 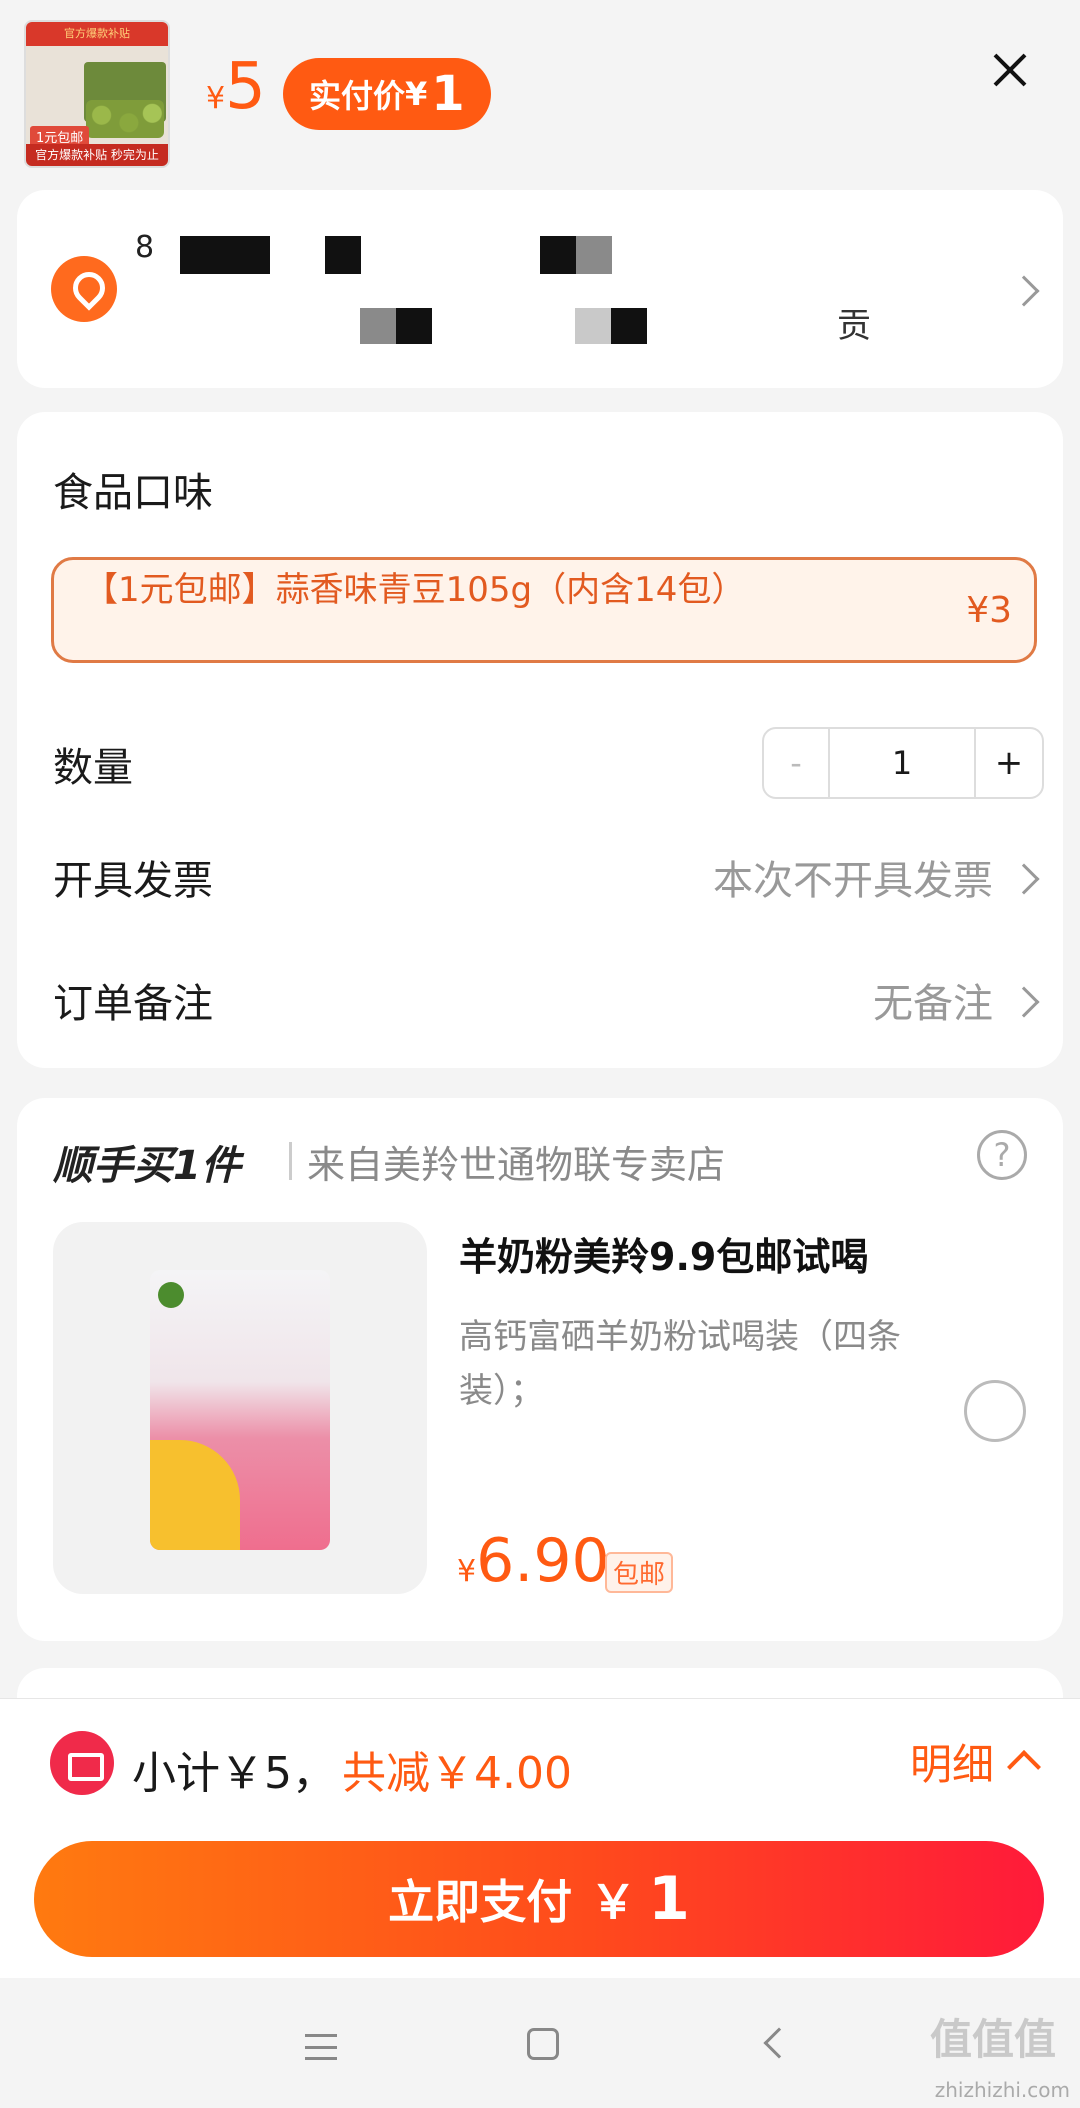 What do you see at coordinates (171, 1295) in the screenshot?
I see `brand-logo` at bounding box center [171, 1295].